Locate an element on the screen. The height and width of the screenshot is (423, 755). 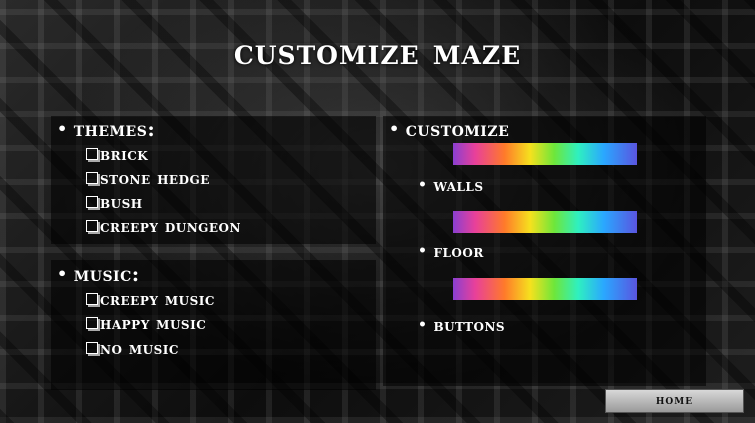
music-option-label: Happy Music is located at coordinates (153, 324).